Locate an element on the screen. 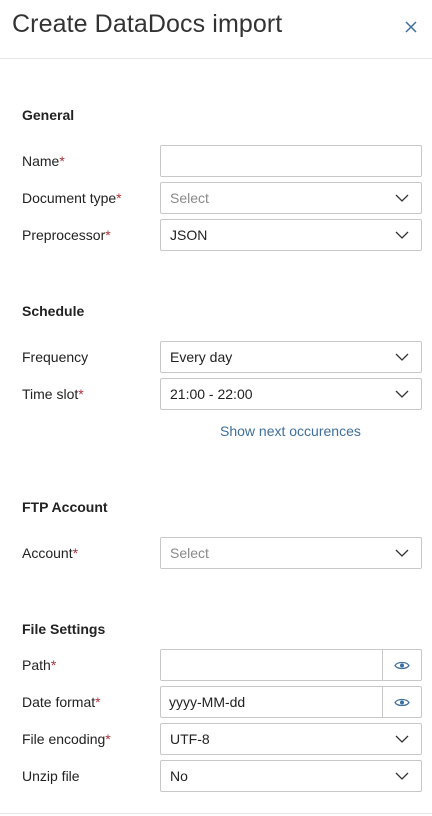 The width and height of the screenshot is (432, 816). time-slot-value: 21:00 - 22:00 is located at coordinates (211, 394).